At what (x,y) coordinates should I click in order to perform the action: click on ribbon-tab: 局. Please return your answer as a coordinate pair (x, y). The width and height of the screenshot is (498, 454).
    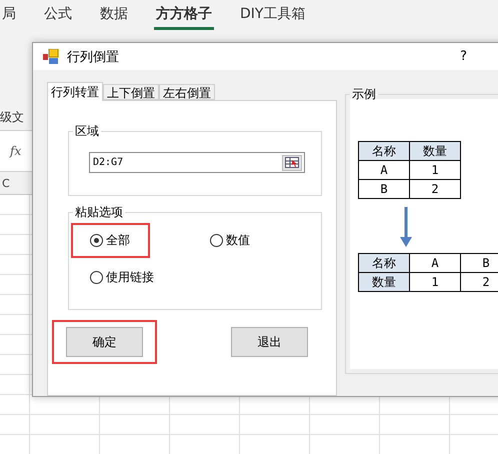
    Looking at the image, I should click on (9, 15).